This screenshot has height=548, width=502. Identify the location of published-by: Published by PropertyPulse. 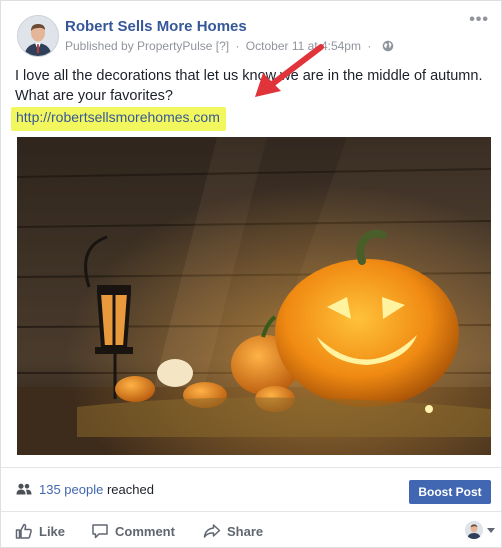
(138, 46).